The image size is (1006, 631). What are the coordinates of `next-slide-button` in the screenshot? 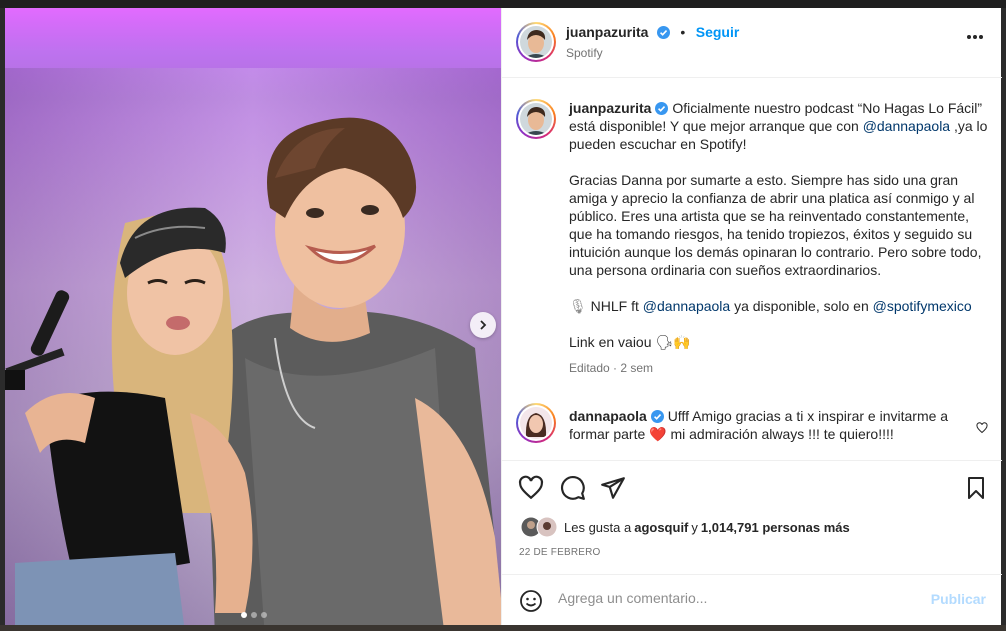 It's located at (483, 325).